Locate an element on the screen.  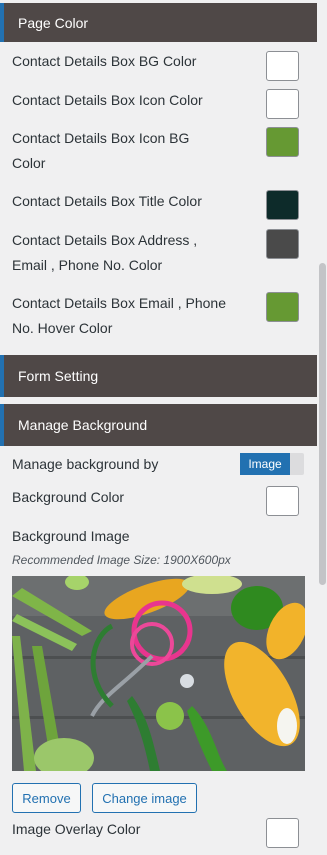
label-icon-bg-color-line2: Color is located at coordinates (29, 163).